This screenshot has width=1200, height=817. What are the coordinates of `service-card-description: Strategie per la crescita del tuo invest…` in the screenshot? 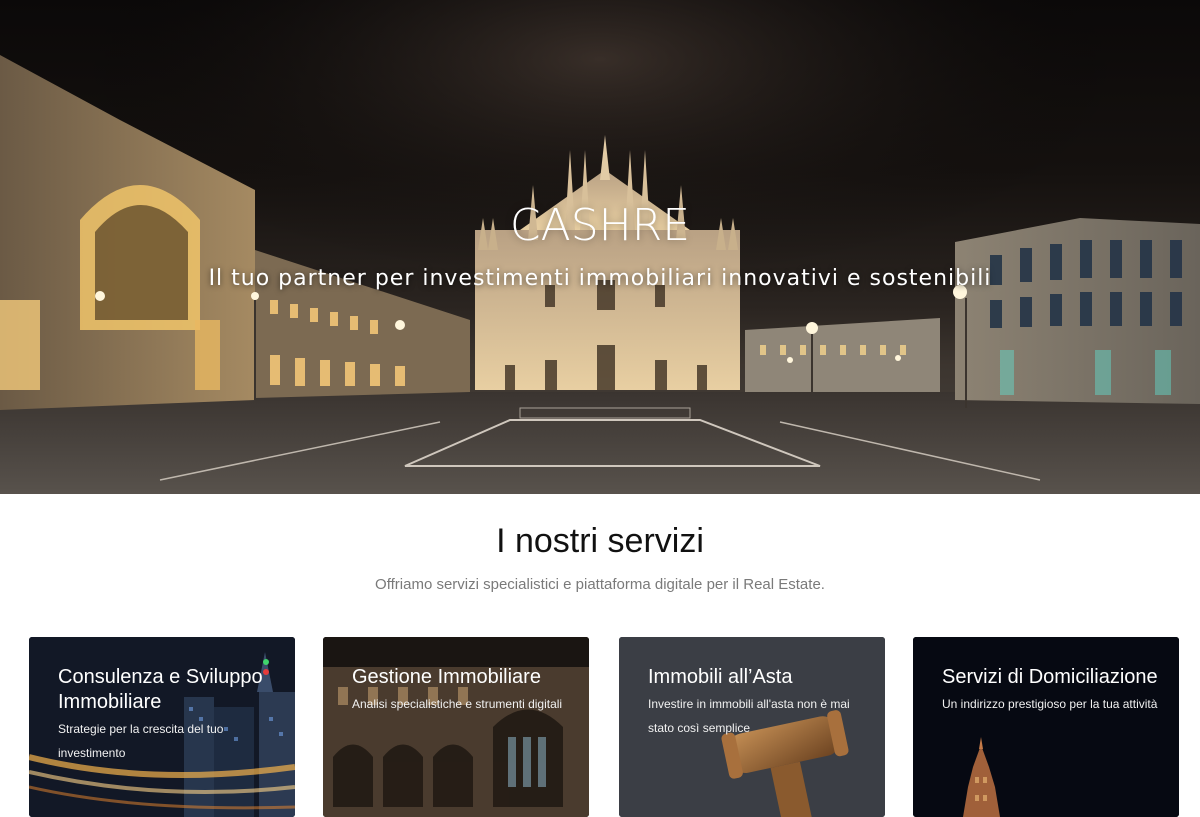 It's located at (141, 741).